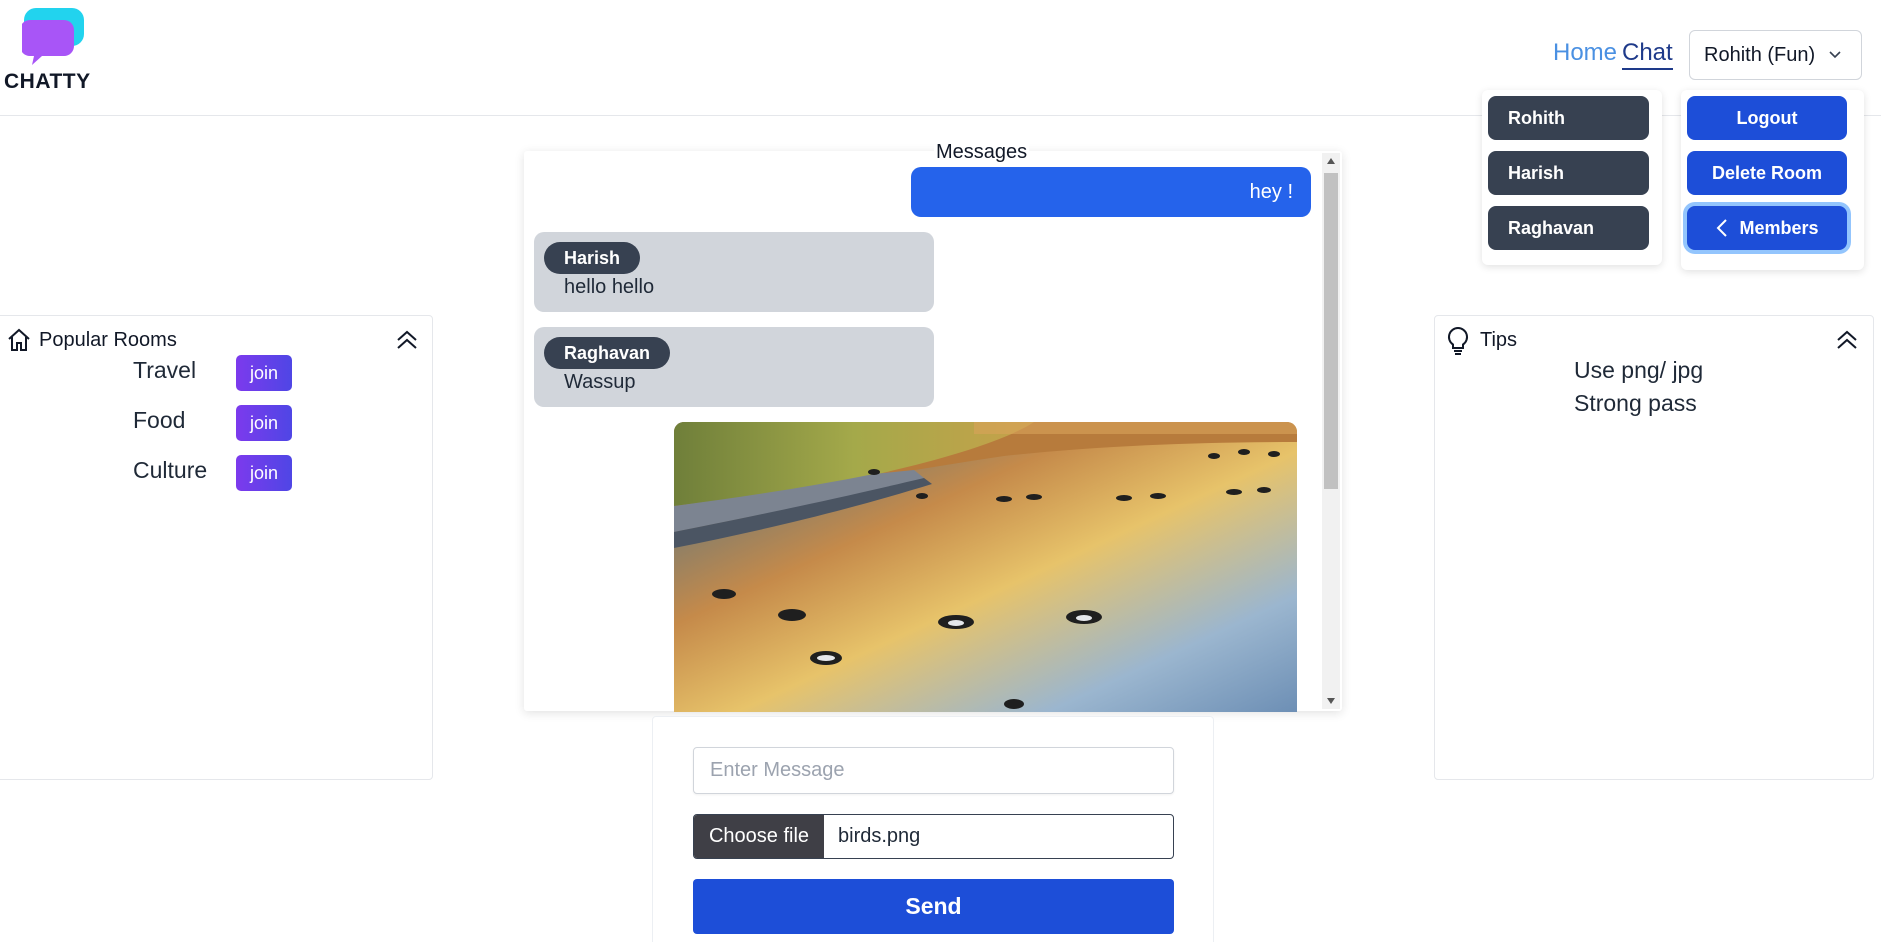 This screenshot has width=1881, height=942. Describe the element at coordinates (1568, 173) in the screenshot. I see `member-item-harish: Harish` at that location.